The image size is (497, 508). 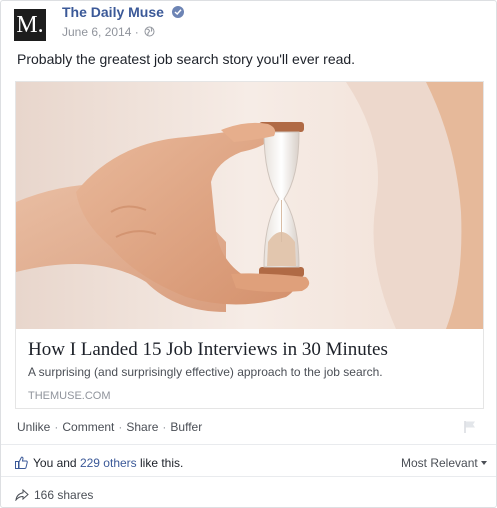 What do you see at coordinates (160, 463) in the screenshot?
I see `likes-suffix: like this.` at bounding box center [160, 463].